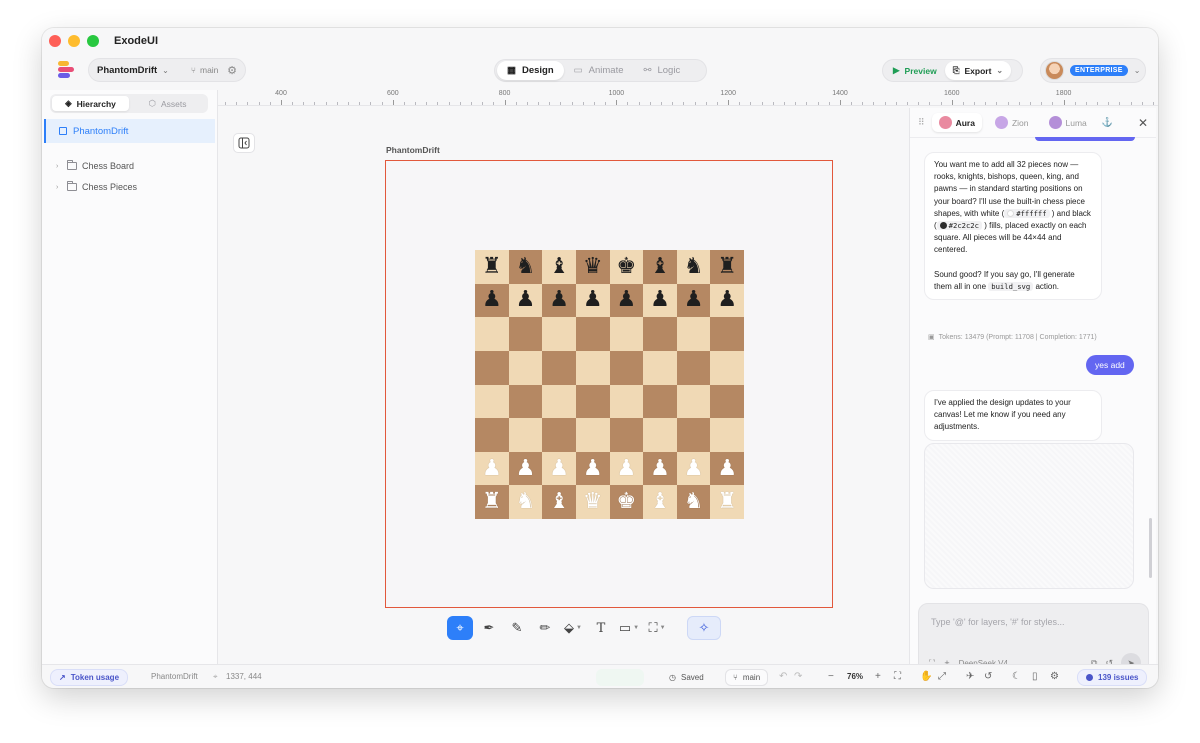 The height and width of the screenshot is (743, 1200). What do you see at coordinates (978, 70) in the screenshot?
I see `export-button: ⎘ Export ⌄` at bounding box center [978, 70].